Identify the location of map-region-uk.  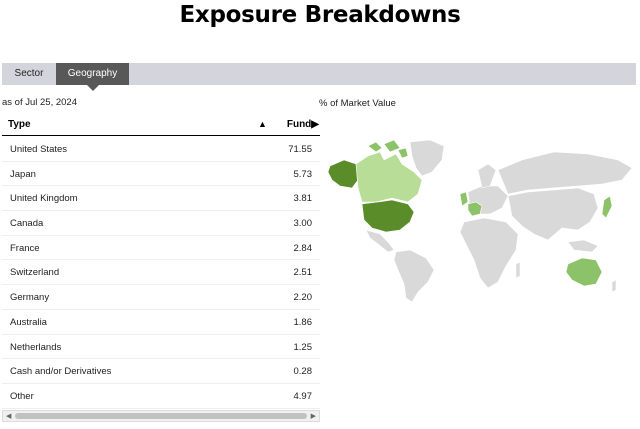
(464, 199).